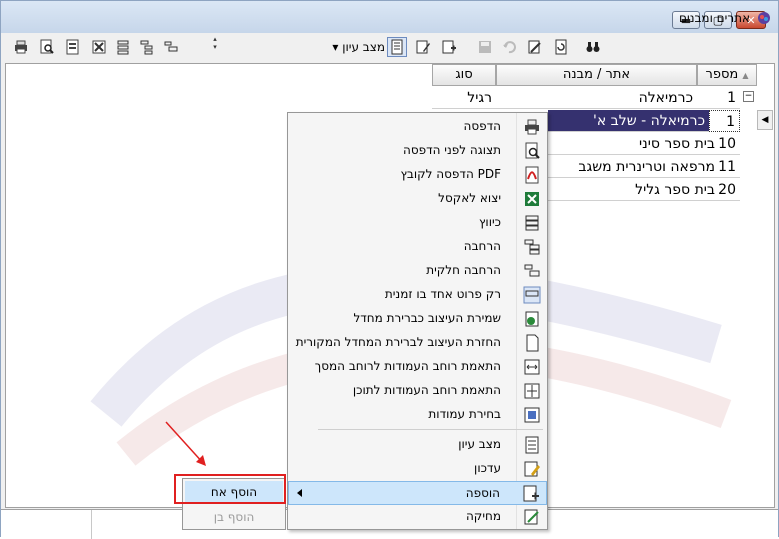 The image size is (779, 539). Describe the element at coordinates (596, 75) in the screenshot. I see `column-header-site: אתר / מבנה` at that location.